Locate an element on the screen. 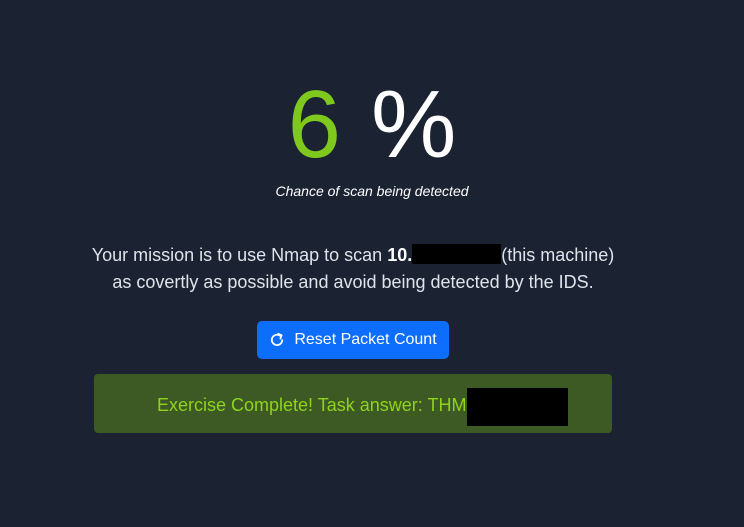 Image resolution: width=744 pixels, height=527 pixels. reset-packet-count-button: Reset Packet Count is located at coordinates (353, 340).